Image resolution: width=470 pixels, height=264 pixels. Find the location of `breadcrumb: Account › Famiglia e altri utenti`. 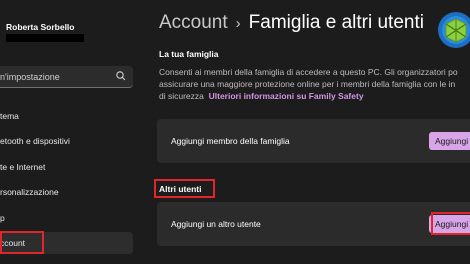

breadcrumb: Account › Famiglia e altri utenti is located at coordinates (291, 23).